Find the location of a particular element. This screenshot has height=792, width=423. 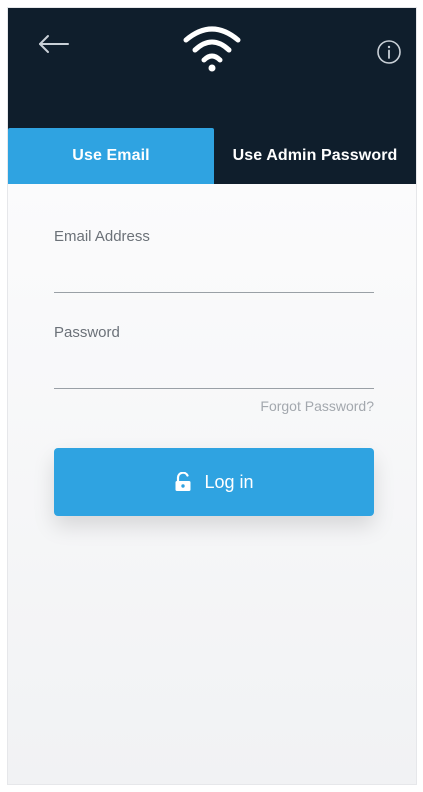

tab-use-admin-password: Use Admin Password is located at coordinates (315, 156).